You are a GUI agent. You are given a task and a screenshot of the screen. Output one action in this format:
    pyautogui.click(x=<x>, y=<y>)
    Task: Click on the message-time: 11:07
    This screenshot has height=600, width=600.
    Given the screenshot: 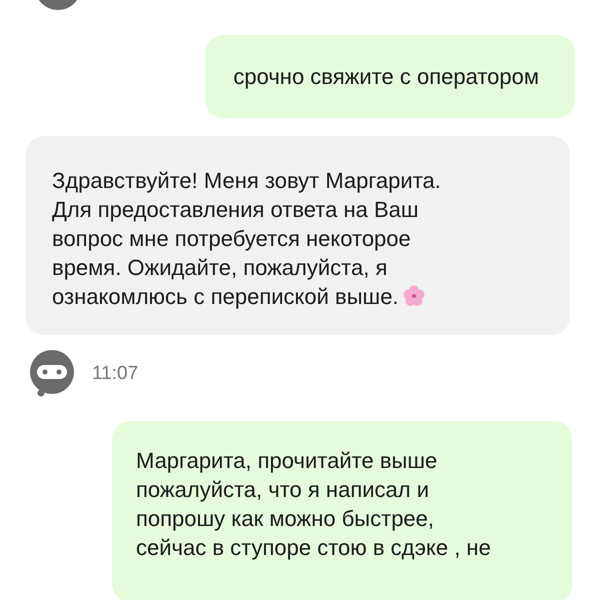 What is the action you would take?
    pyautogui.click(x=115, y=374)
    